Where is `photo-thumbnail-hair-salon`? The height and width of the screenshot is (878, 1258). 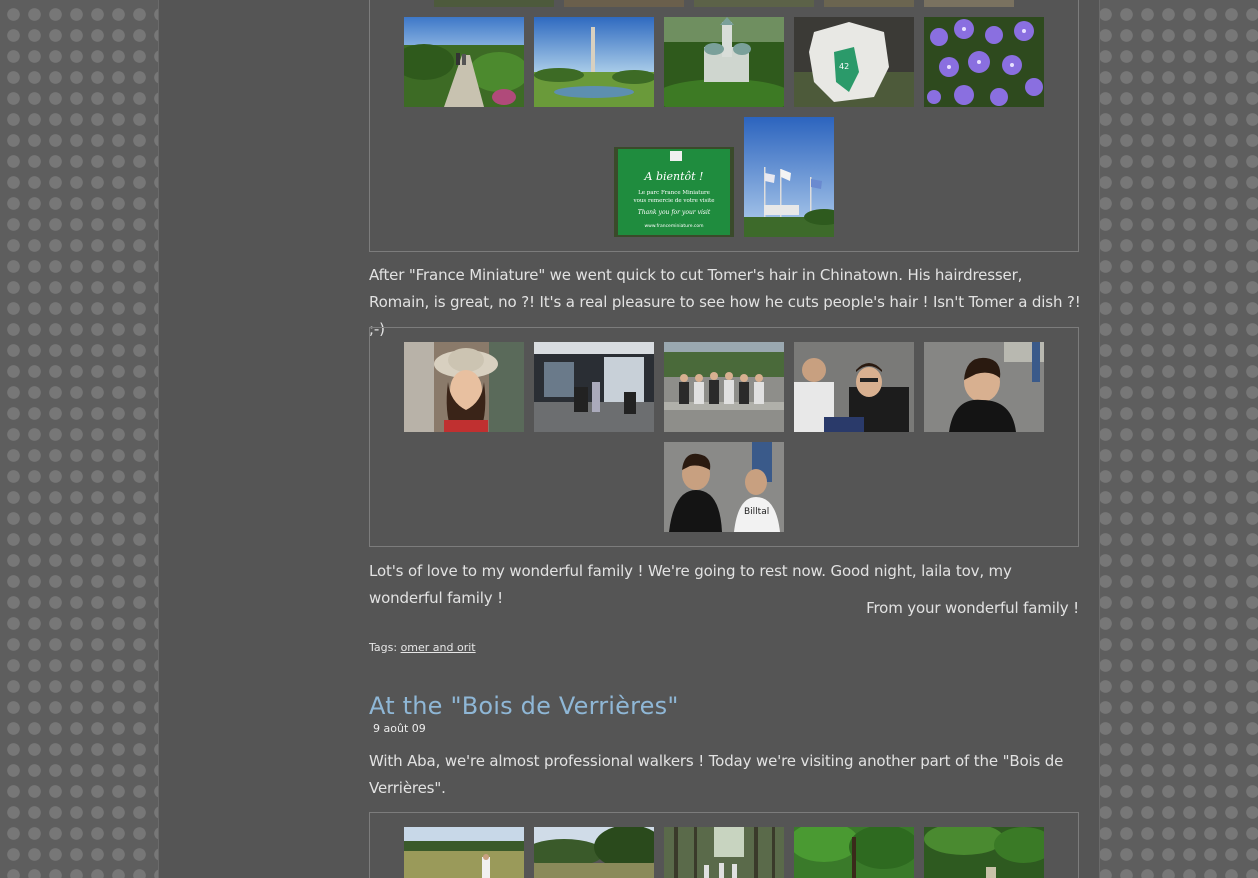
photo-thumbnail-hair-salon is located at coordinates (594, 387).